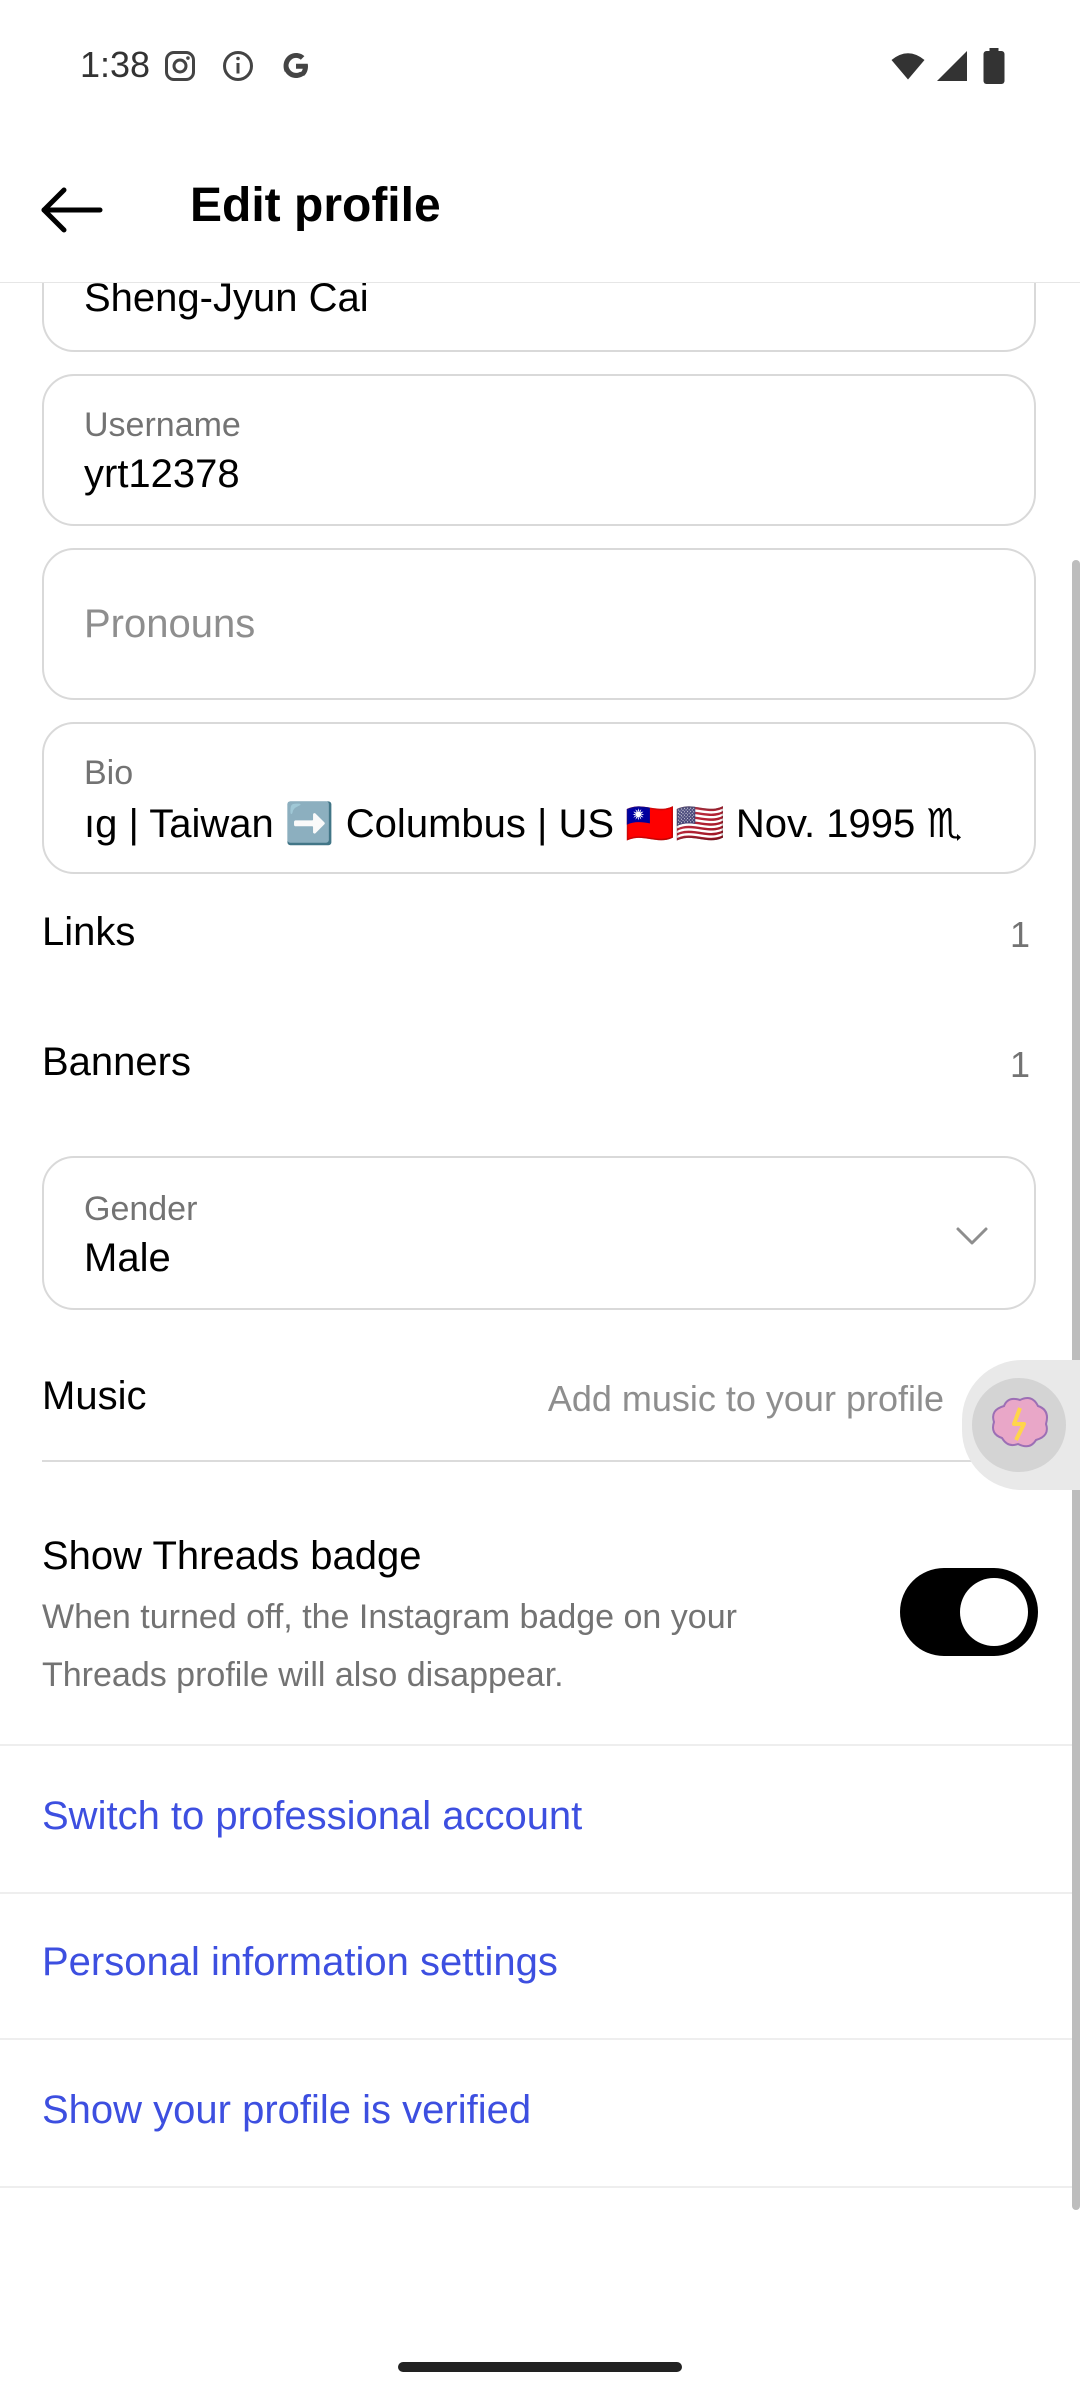 This screenshot has width=1080, height=2400. I want to click on status-bar: 1:38, so click(540, 65).